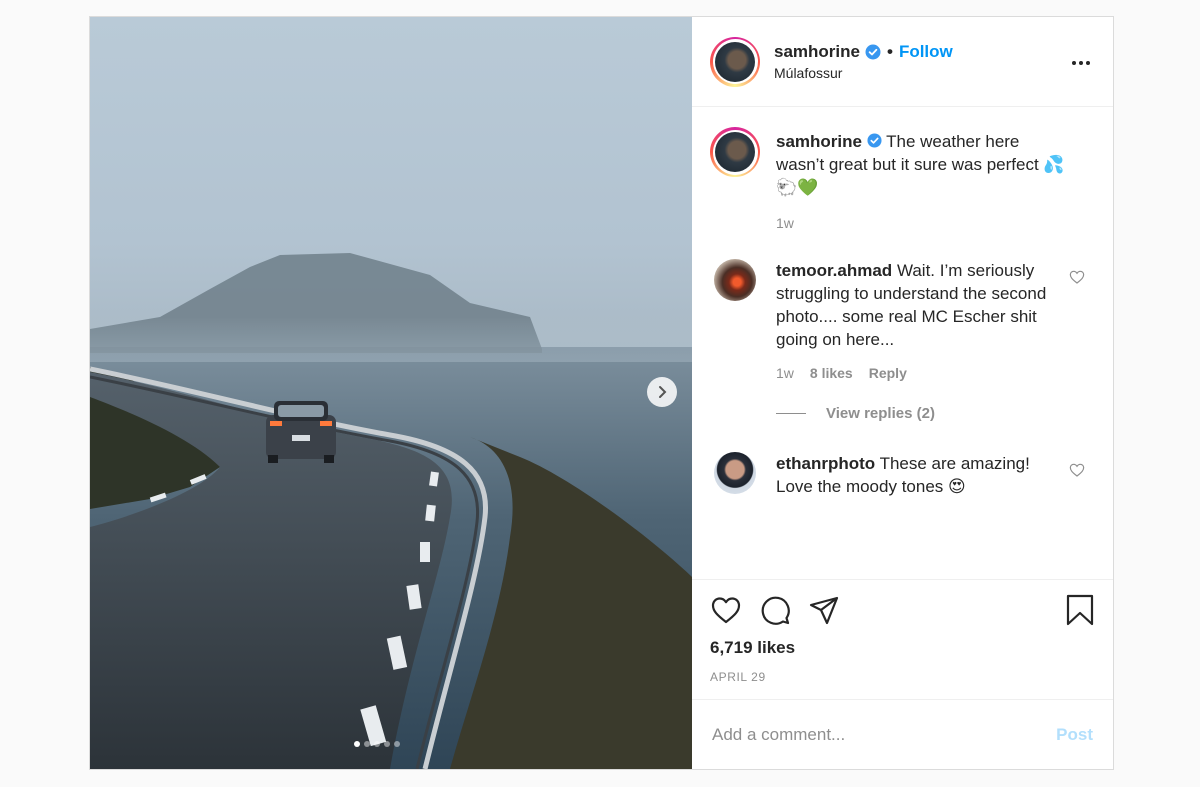 This screenshot has height=787, width=1200. What do you see at coordinates (831, 373) in the screenshot?
I see `comment-likes: 8 likes` at bounding box center [831, 373].